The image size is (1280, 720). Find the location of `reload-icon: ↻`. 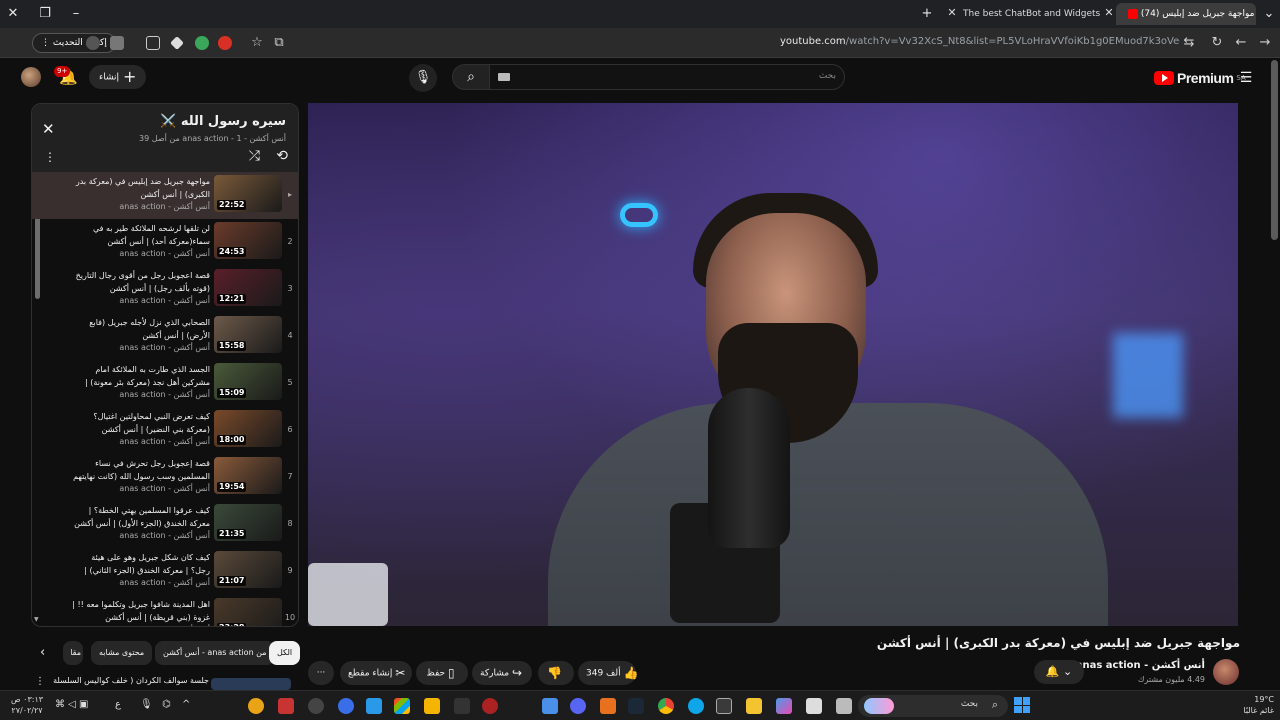

reload-icon: ↻ is located at coordinates (1217, 43).